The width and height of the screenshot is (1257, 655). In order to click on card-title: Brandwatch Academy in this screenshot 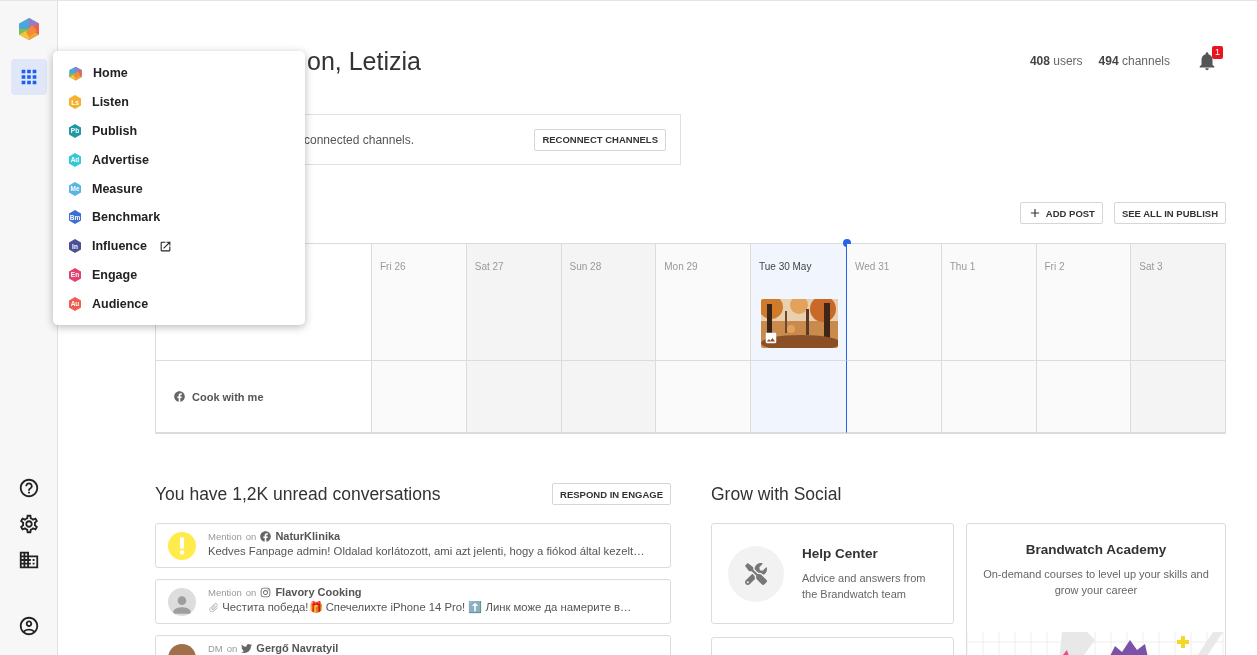, I will do `click(1096, 549)`.